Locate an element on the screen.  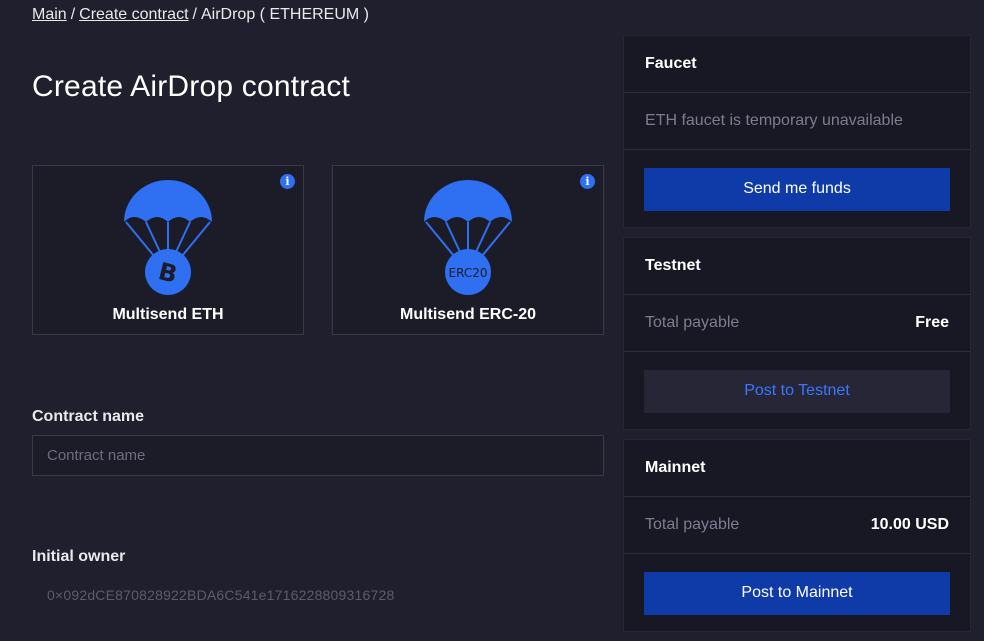
testnet-button-row: Post to Testnet is located at coordinates (797, 391).